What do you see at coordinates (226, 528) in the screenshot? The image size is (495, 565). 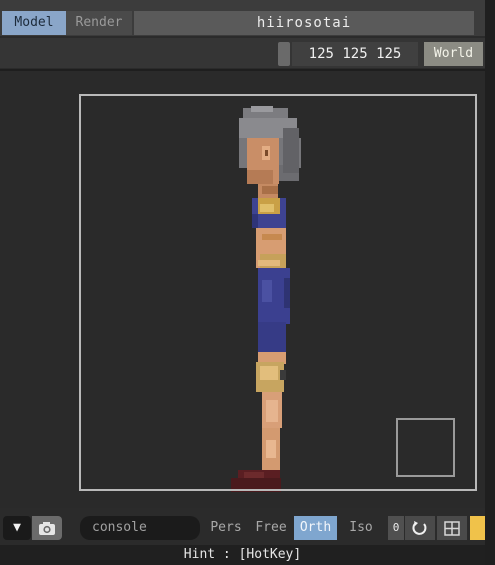 I see `view-mode-pers: Pers` at bounding box center [226, 528].